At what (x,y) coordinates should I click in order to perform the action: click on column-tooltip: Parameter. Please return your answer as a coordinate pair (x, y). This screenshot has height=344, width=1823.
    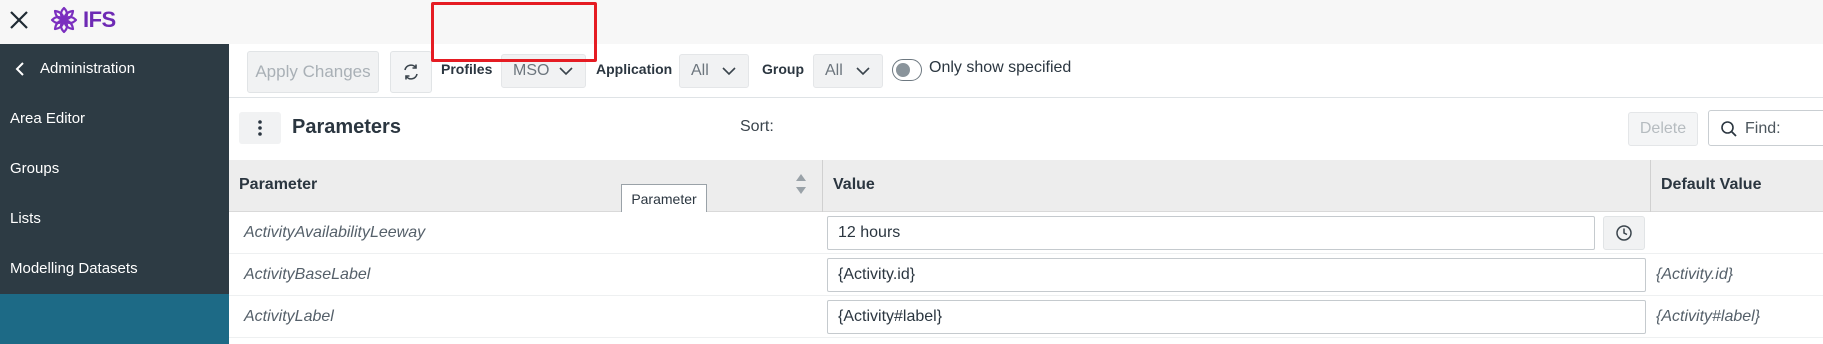
    Looking at the image, I should click on (664, 199).